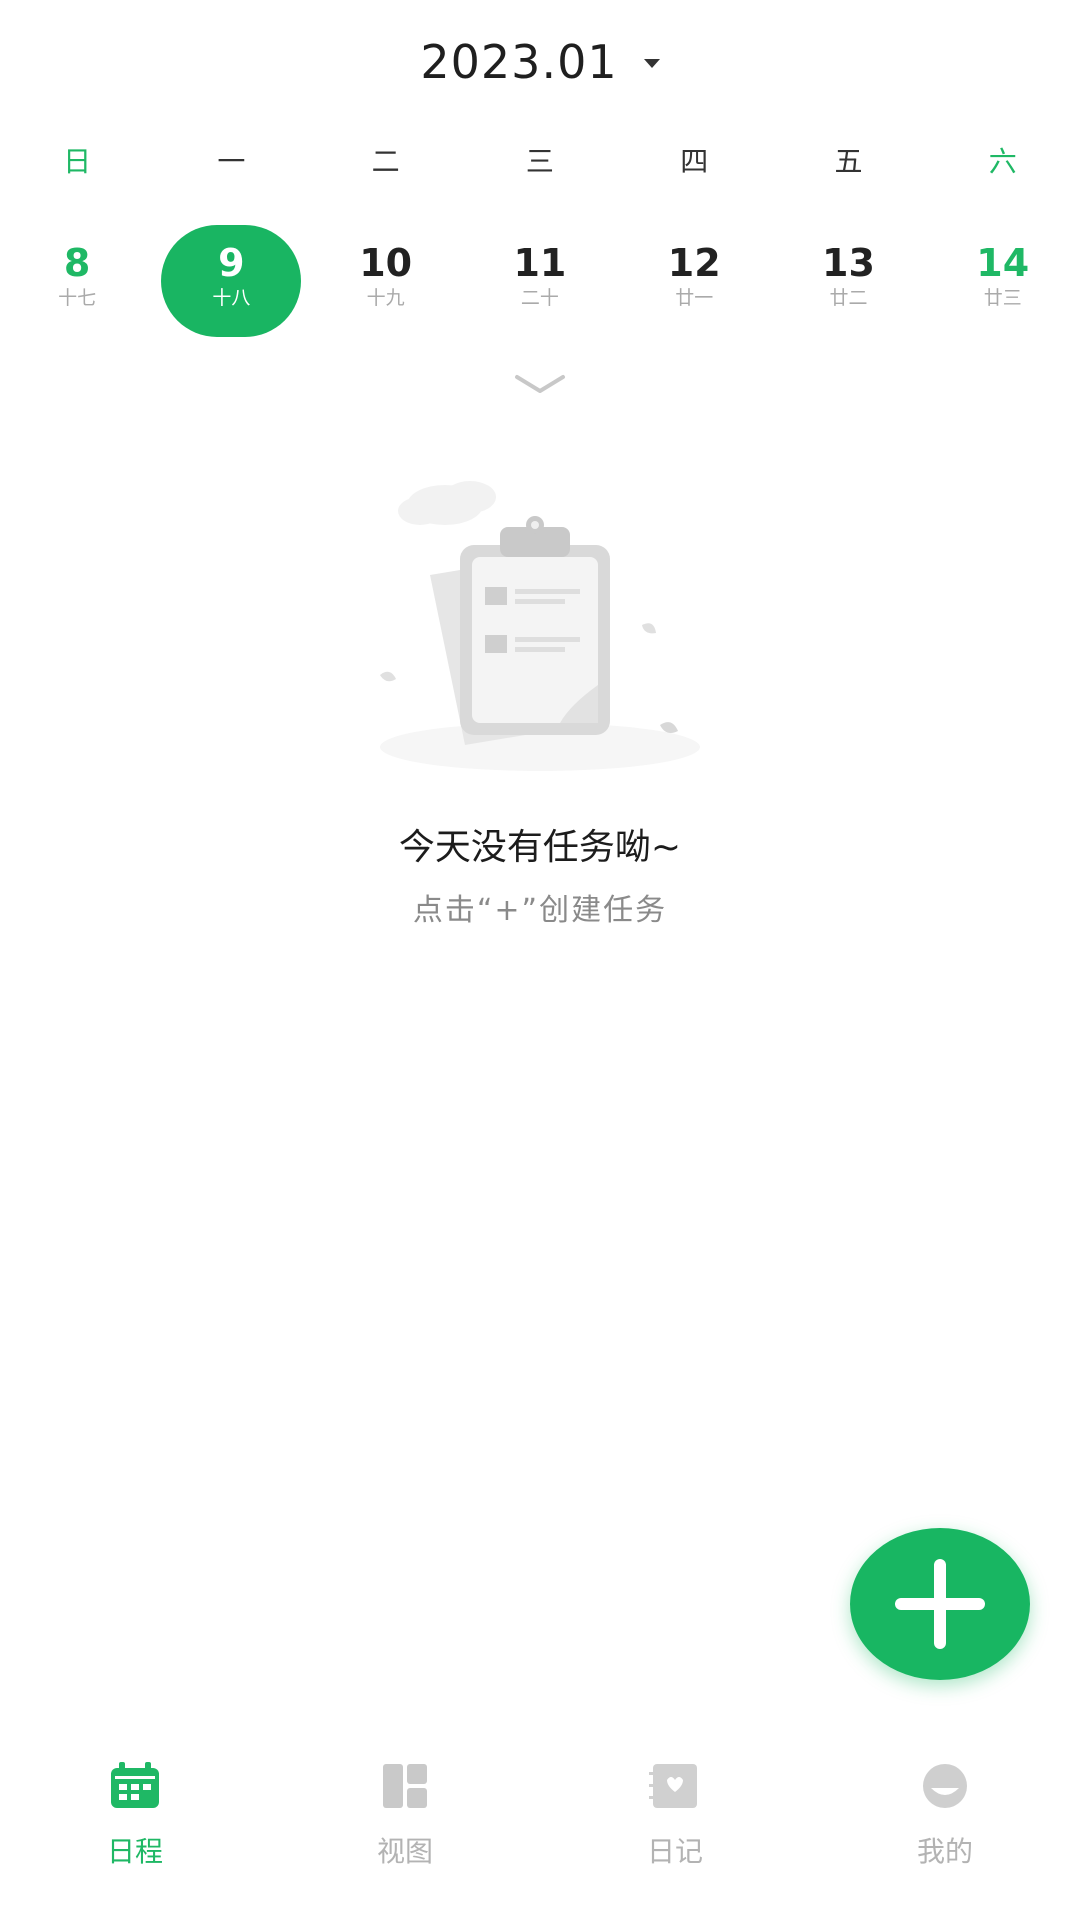 This screenshot has width=1080, height=1920. I want to click on date-cell-11: 11 二十, so click(540, 285).